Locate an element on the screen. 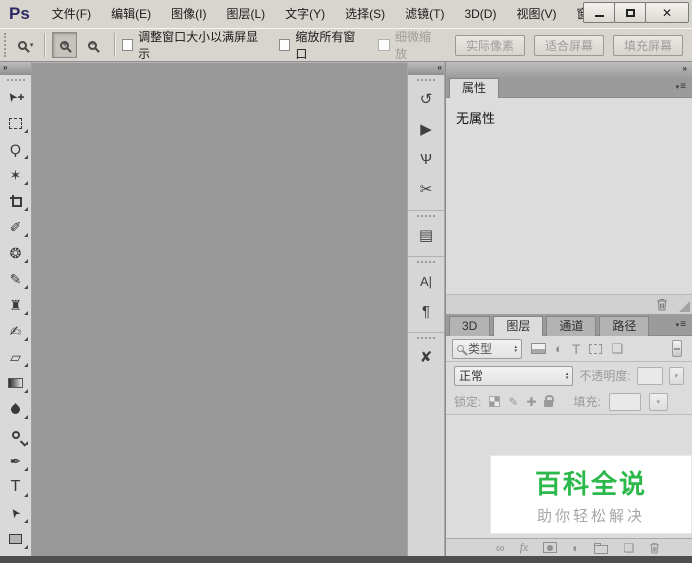 The width and height of the screenshot is (692, 563). brush-tool: ✎ is located at coordinates (15, 279).